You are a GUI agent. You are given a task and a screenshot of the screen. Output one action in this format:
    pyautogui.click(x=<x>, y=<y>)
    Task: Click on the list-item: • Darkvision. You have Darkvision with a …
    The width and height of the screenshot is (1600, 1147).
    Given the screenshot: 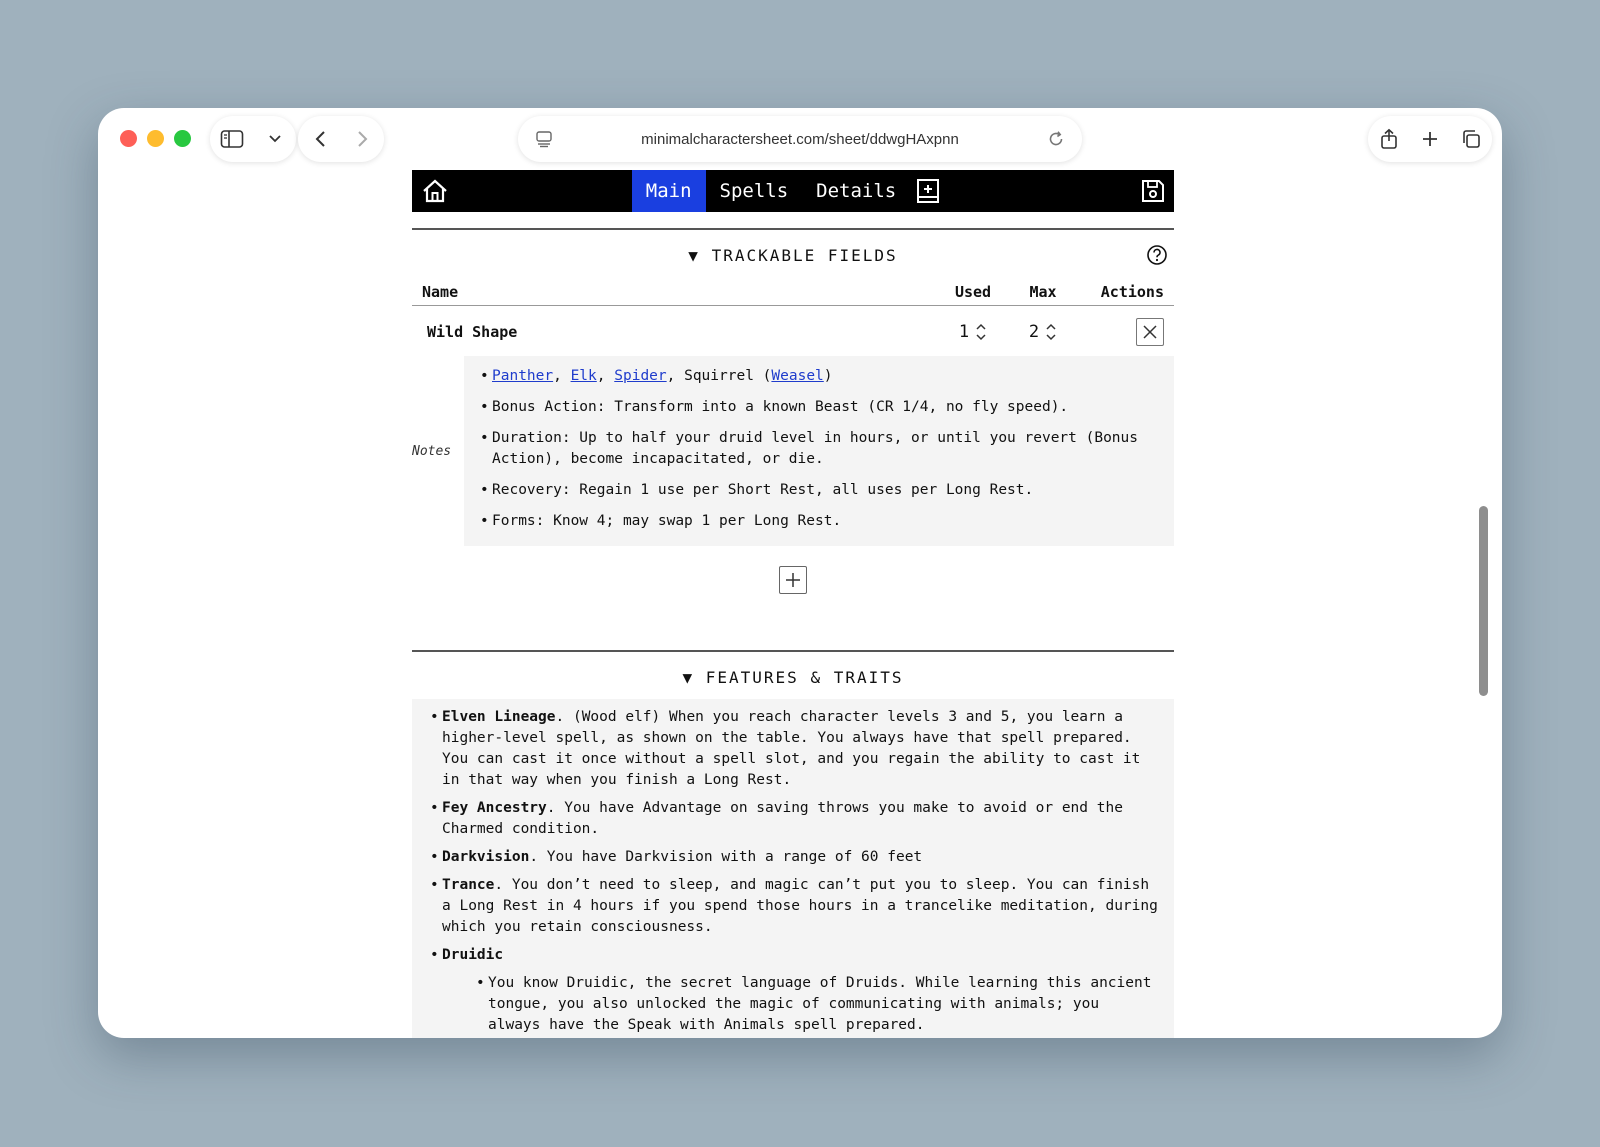 What is the action you would take?
    pyautogui.click(x=676, y=857)
    